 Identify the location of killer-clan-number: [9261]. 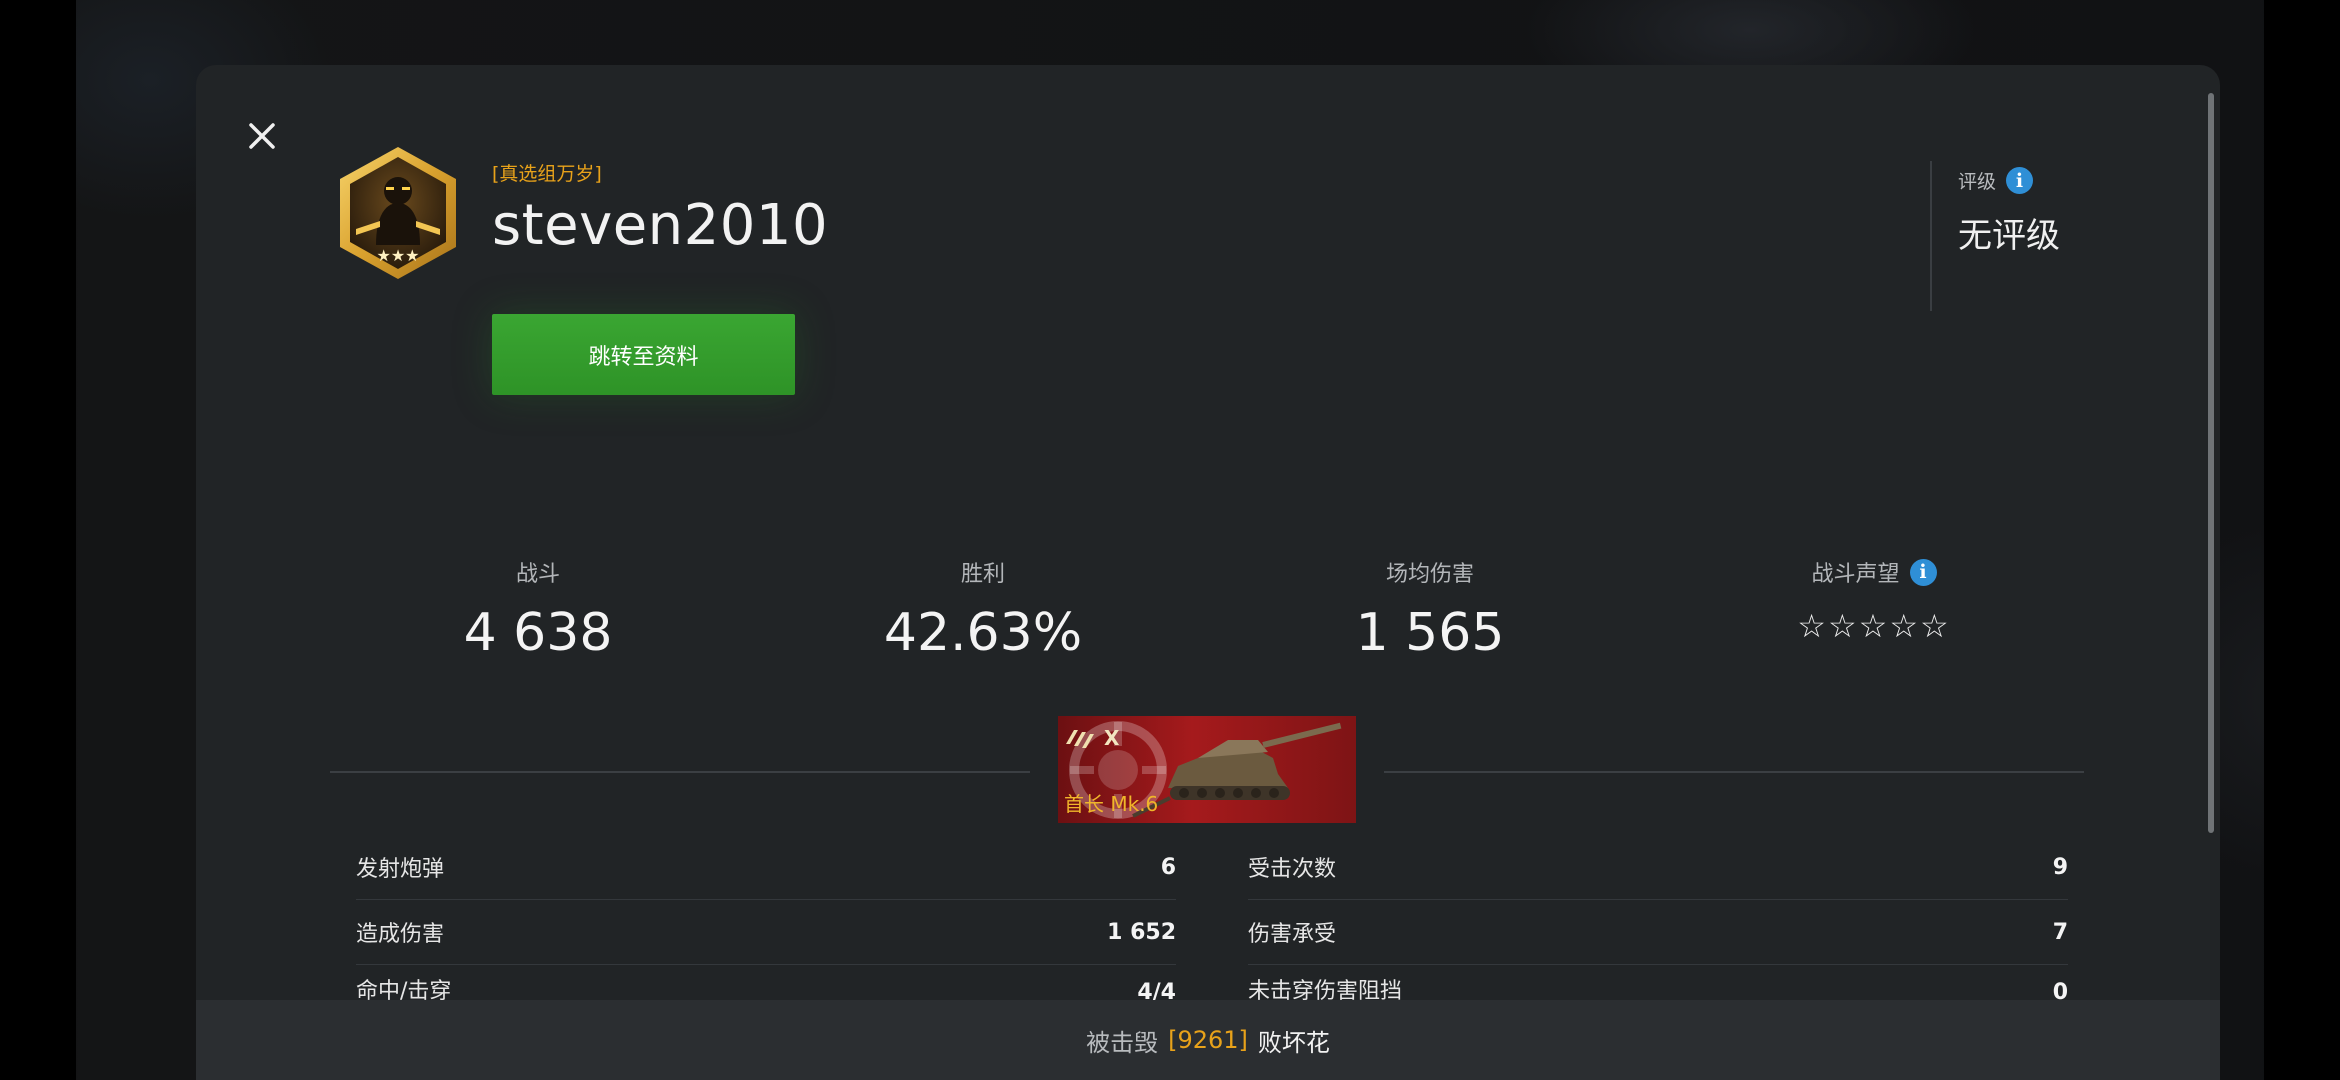
(1208, 1040).